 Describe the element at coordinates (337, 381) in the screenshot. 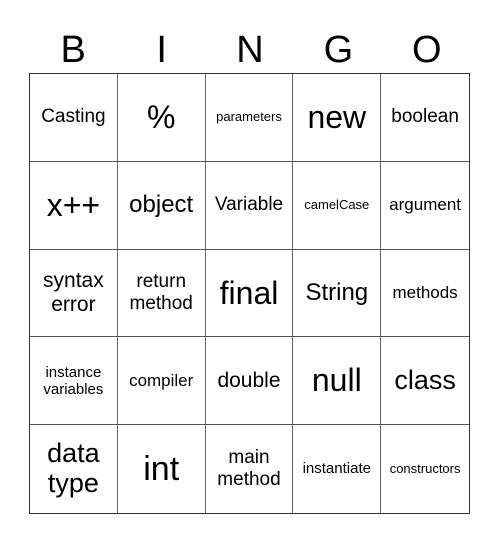

I see `bingo-cell: null` at that location.